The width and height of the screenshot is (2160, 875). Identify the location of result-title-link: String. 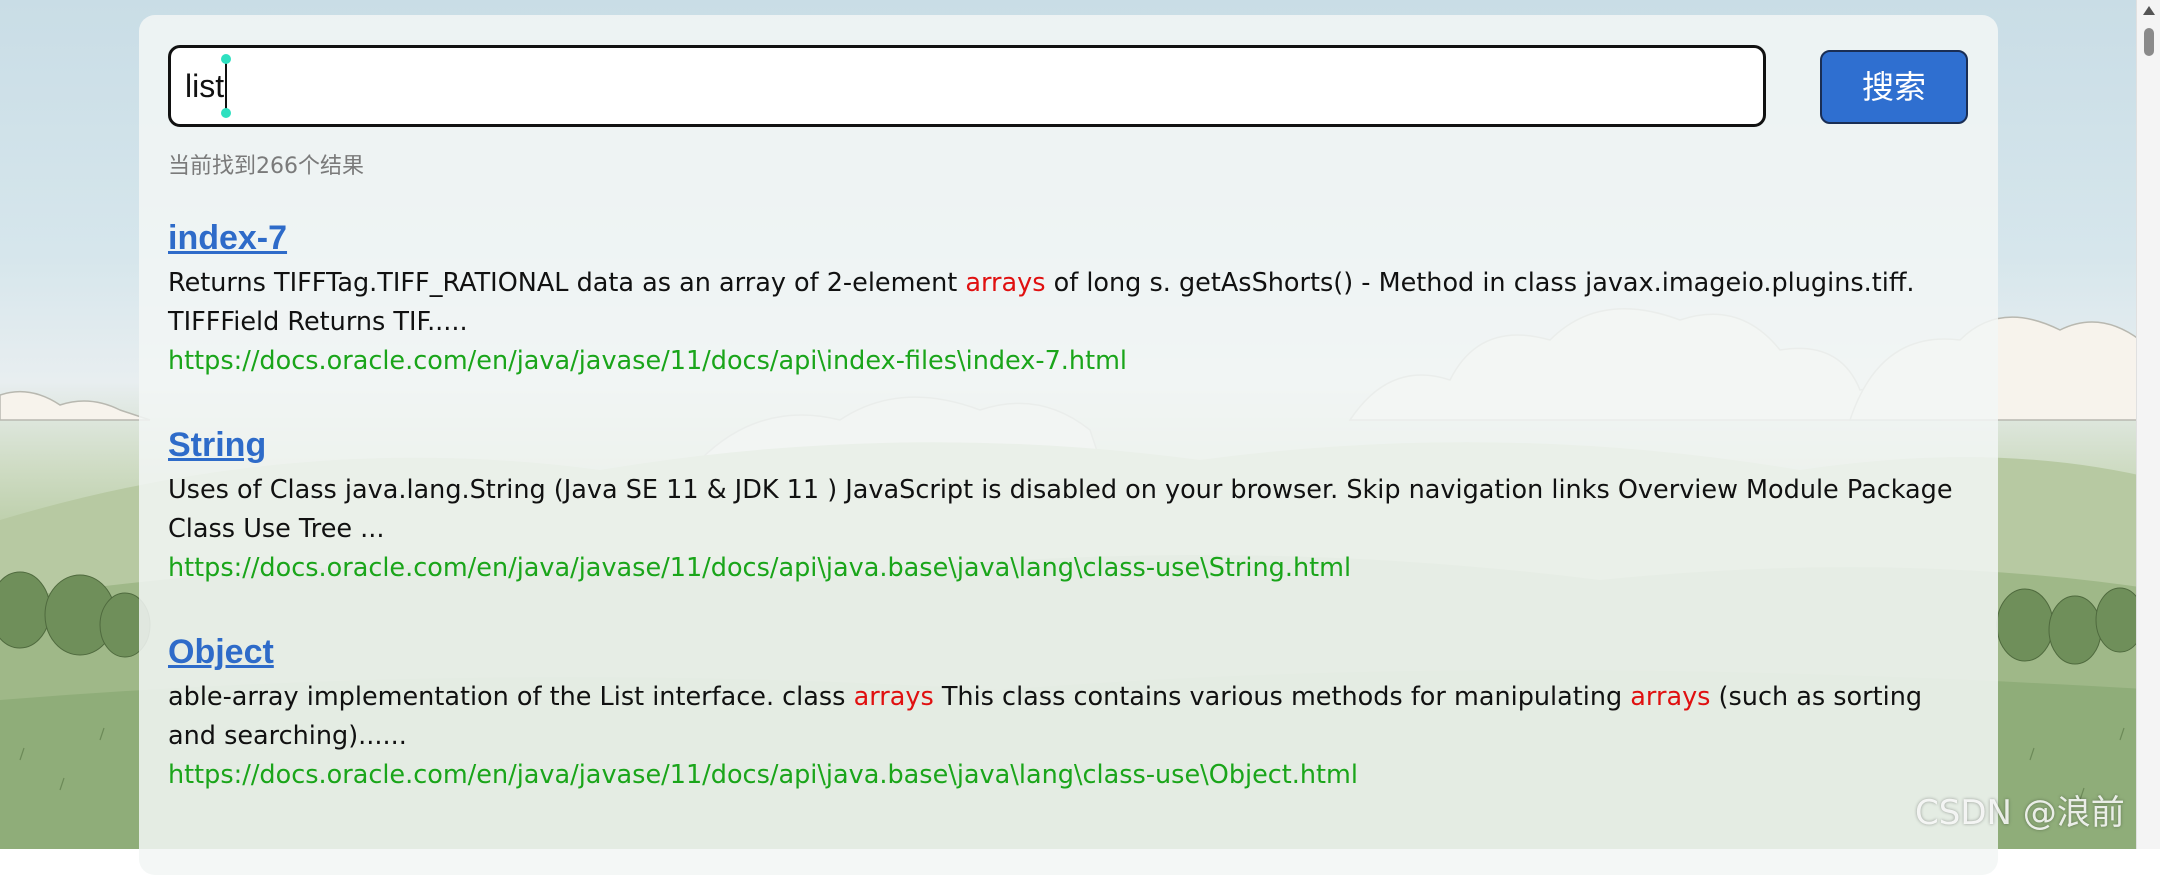
(1068, 445).